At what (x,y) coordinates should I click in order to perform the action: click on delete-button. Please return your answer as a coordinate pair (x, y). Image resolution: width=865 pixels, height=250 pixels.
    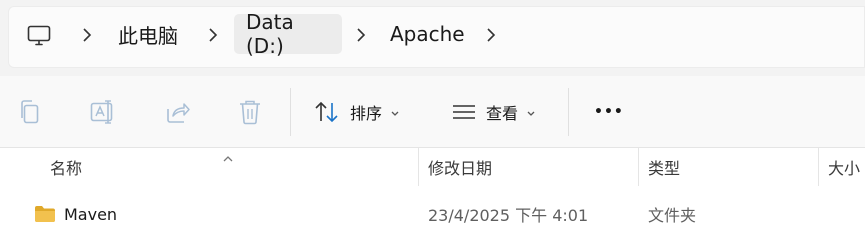
    Looking at the image, I should click on (250, 112).